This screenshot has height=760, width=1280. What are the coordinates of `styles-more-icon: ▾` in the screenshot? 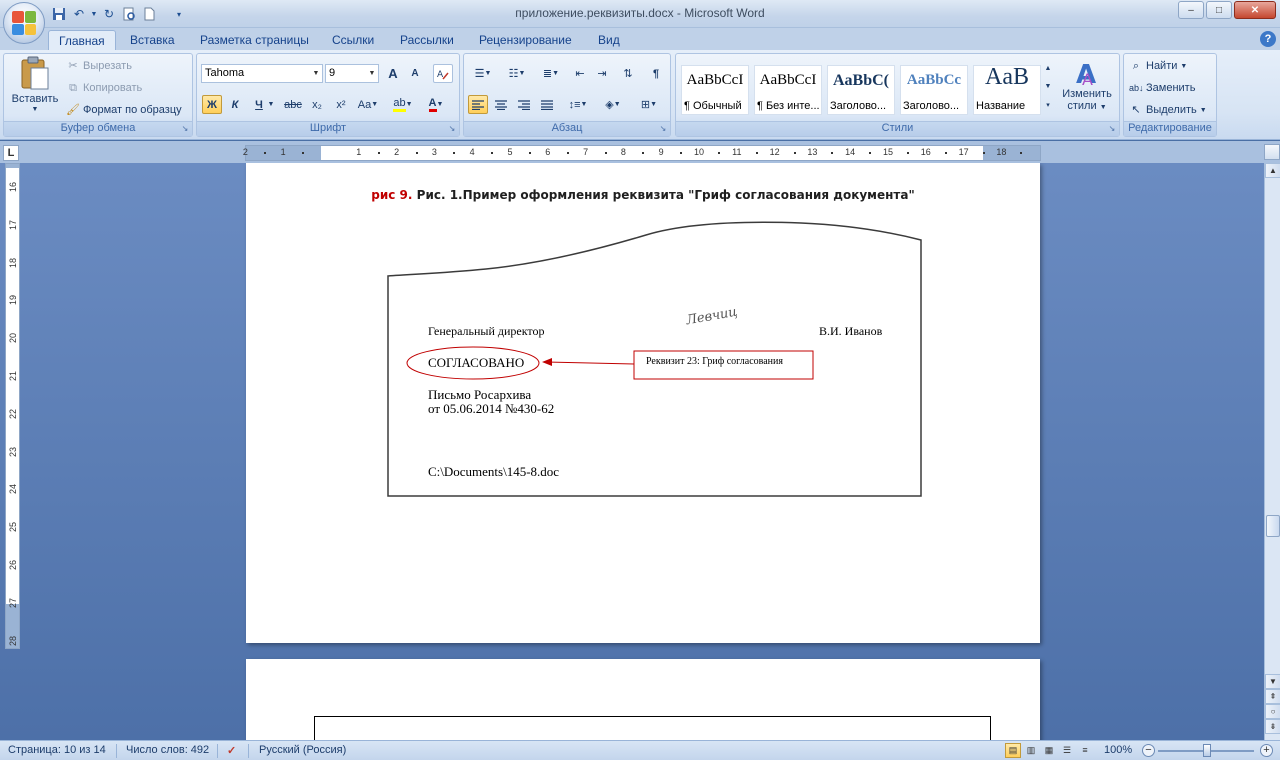 It's located at (1048, 104).